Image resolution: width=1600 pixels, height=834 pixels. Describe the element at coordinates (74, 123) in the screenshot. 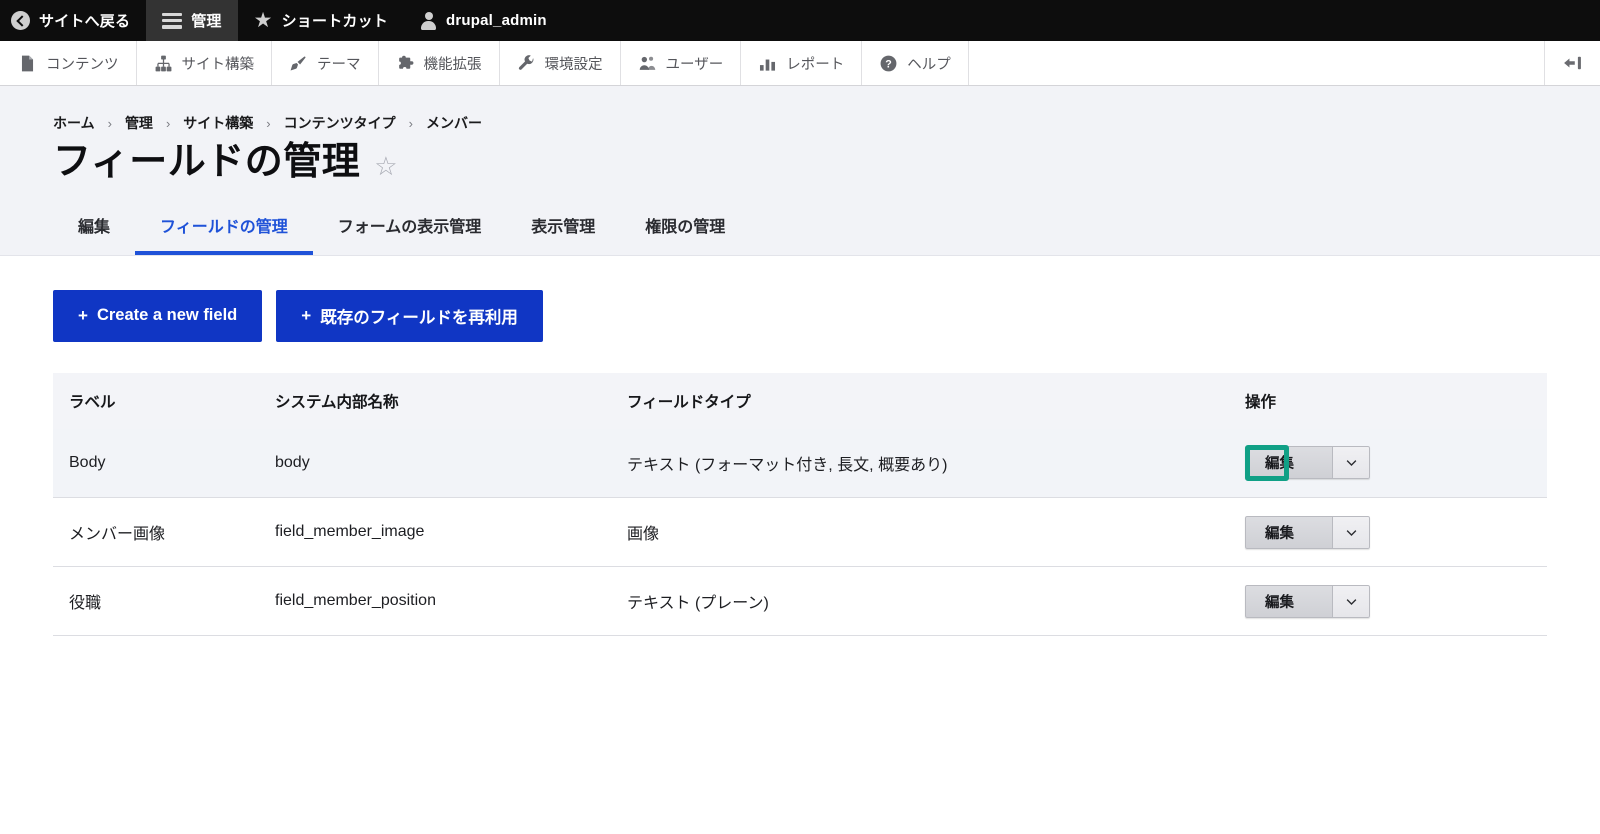

I see `breadcrumb-item-home: ホーム` at that location.